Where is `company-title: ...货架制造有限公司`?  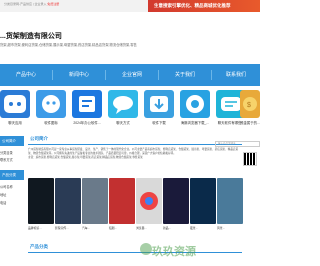
company-title: ...货架制造有限公司 is located at coordinates (31, 36).